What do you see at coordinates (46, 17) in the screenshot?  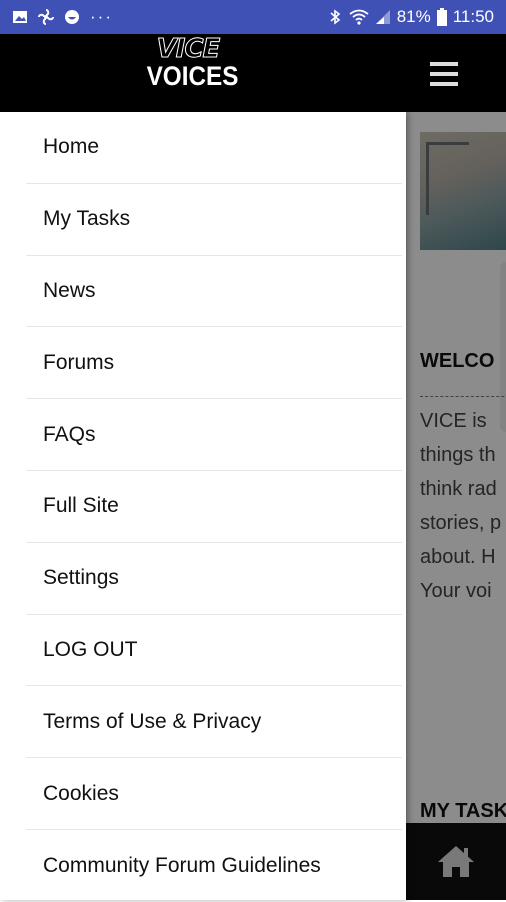 I see `fan-icon` at bounding box center [46, 17].